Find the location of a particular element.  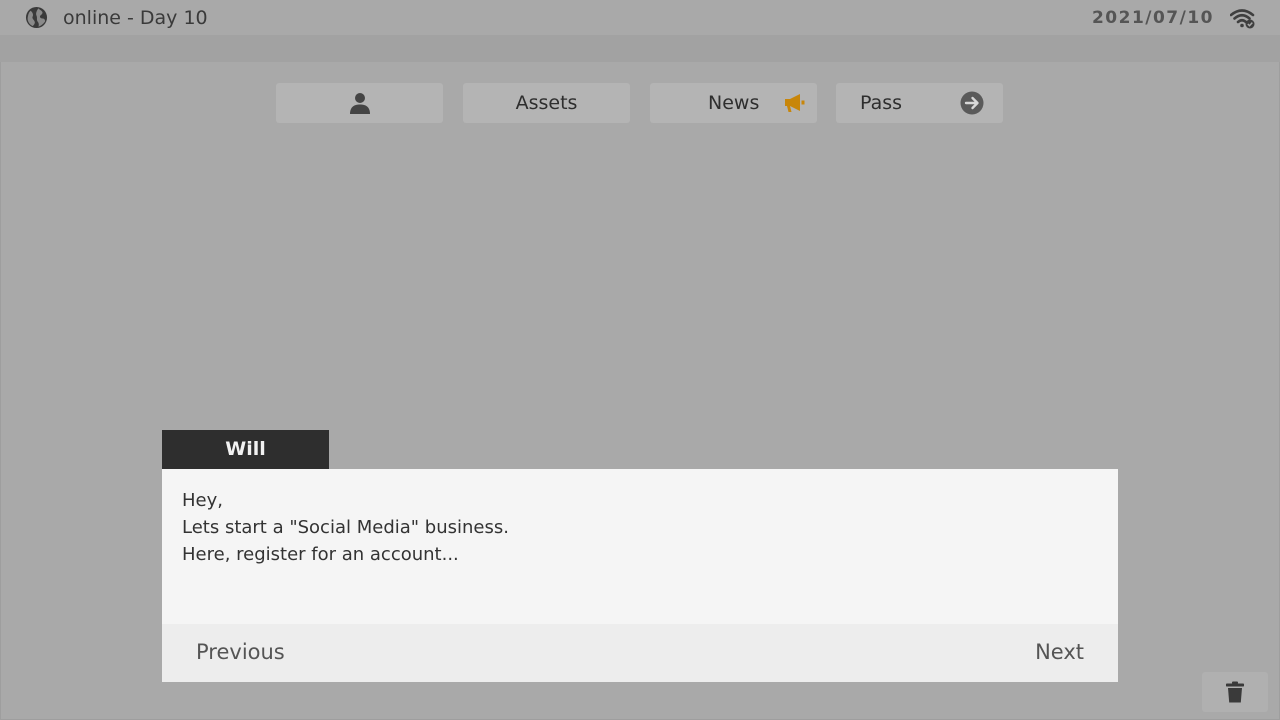

globe-icon is located at coordinates (36, 17).